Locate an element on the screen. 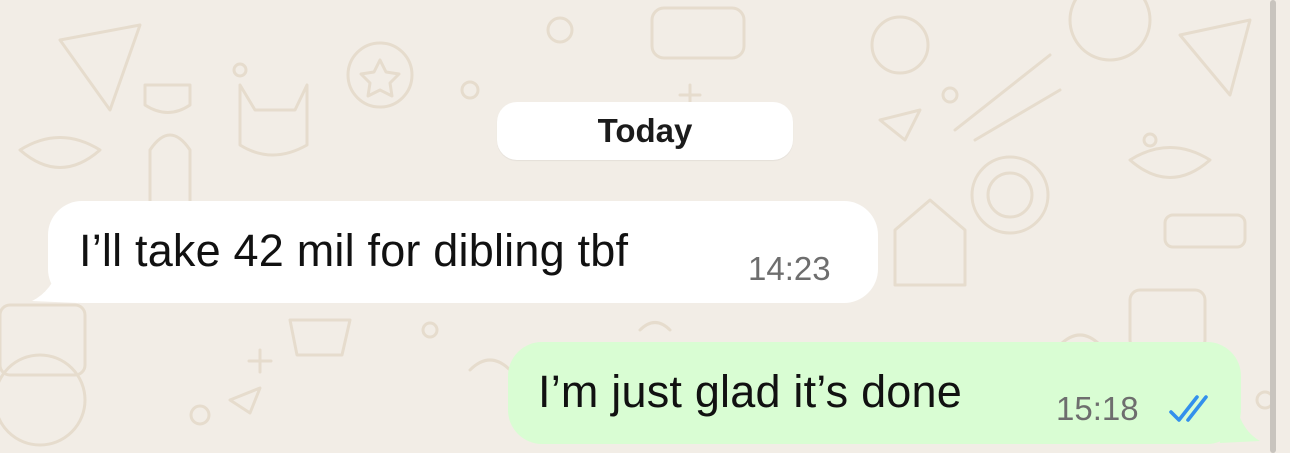  message-time: 15:18 is located at coordinates (1097, 408).